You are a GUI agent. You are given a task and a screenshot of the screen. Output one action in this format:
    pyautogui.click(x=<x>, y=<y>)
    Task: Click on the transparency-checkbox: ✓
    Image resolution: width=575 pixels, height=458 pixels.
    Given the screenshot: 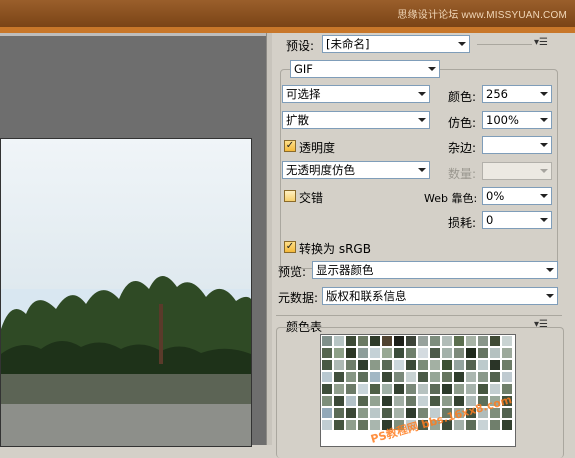 What is the action you would take?
    pyautogui.click(x=290, y=146)
    